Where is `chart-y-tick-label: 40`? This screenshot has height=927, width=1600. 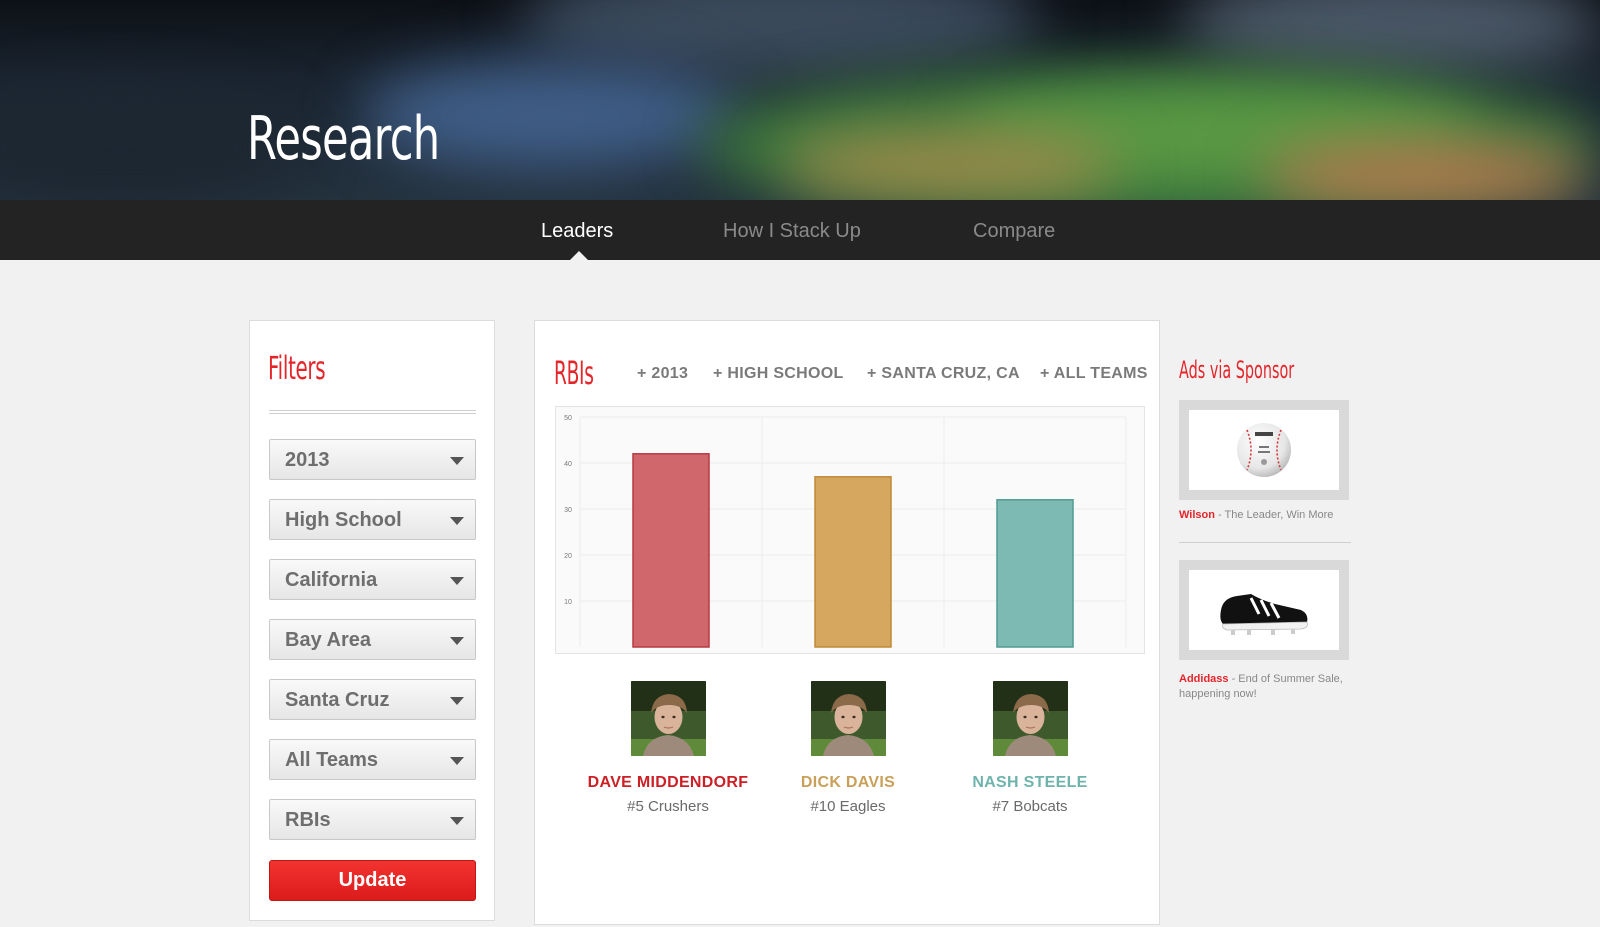 chart-y-tick-label: 40 is located at coordinates (568, 464).